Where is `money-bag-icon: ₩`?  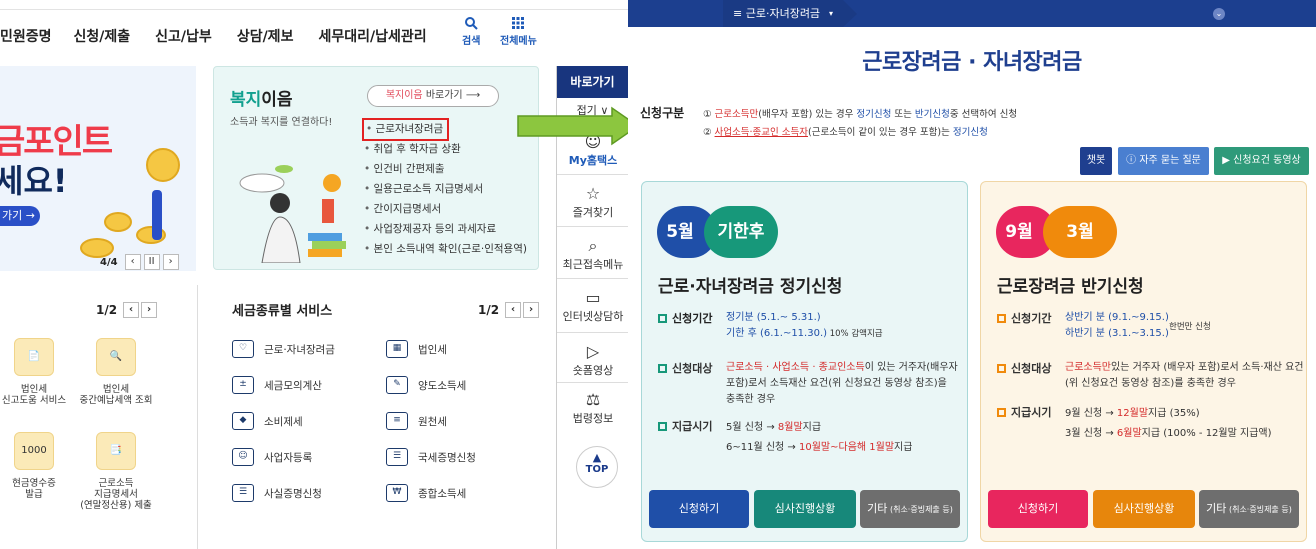
money-bag-icon: ₩ is located at coordinates (397, 493).